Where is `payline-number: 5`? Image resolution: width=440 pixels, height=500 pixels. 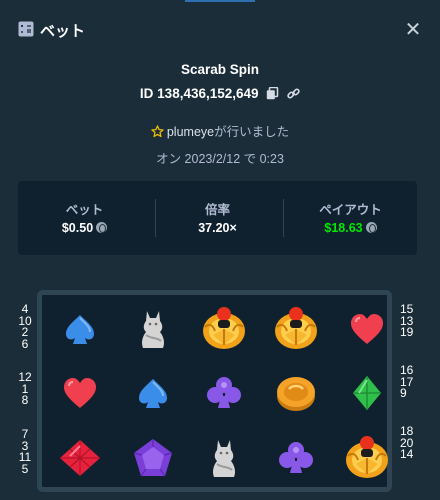 payline-number: 5 is located at coordinates (25, 468).